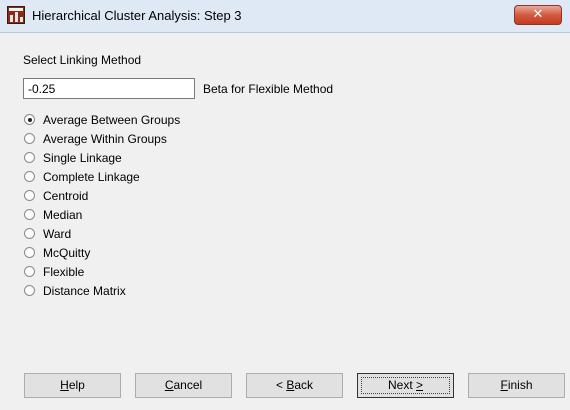 The height and width of the screenshot is (410, 570). I want to click on radio-label: Median, so click(63, 214).